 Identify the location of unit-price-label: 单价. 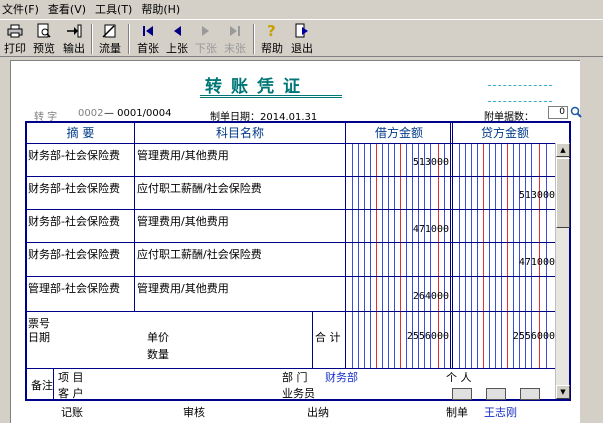
(158, 337).